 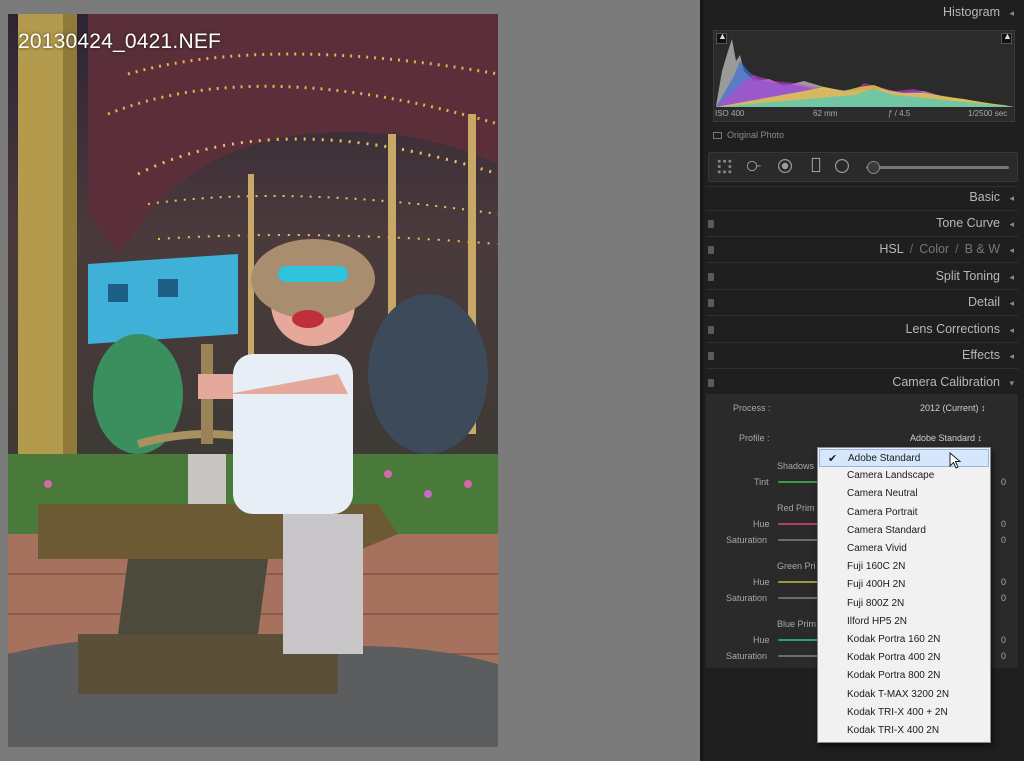 I want to click on highlight-clipping-toggle: ▲, so click(x=1006, y=37).